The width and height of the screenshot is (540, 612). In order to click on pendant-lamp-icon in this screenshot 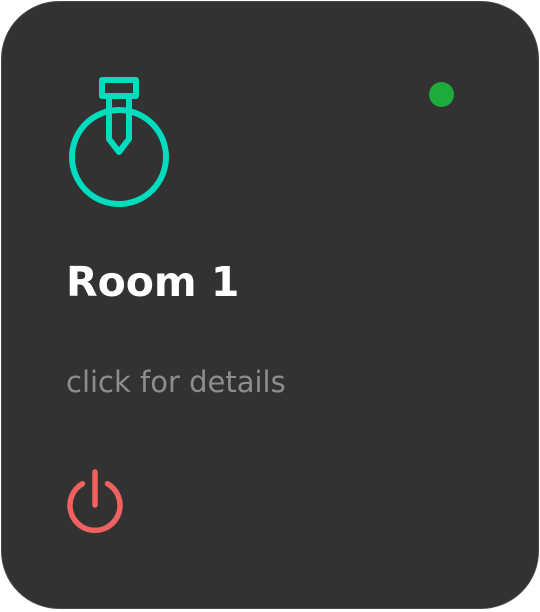, I will do `click(120, 142)`.